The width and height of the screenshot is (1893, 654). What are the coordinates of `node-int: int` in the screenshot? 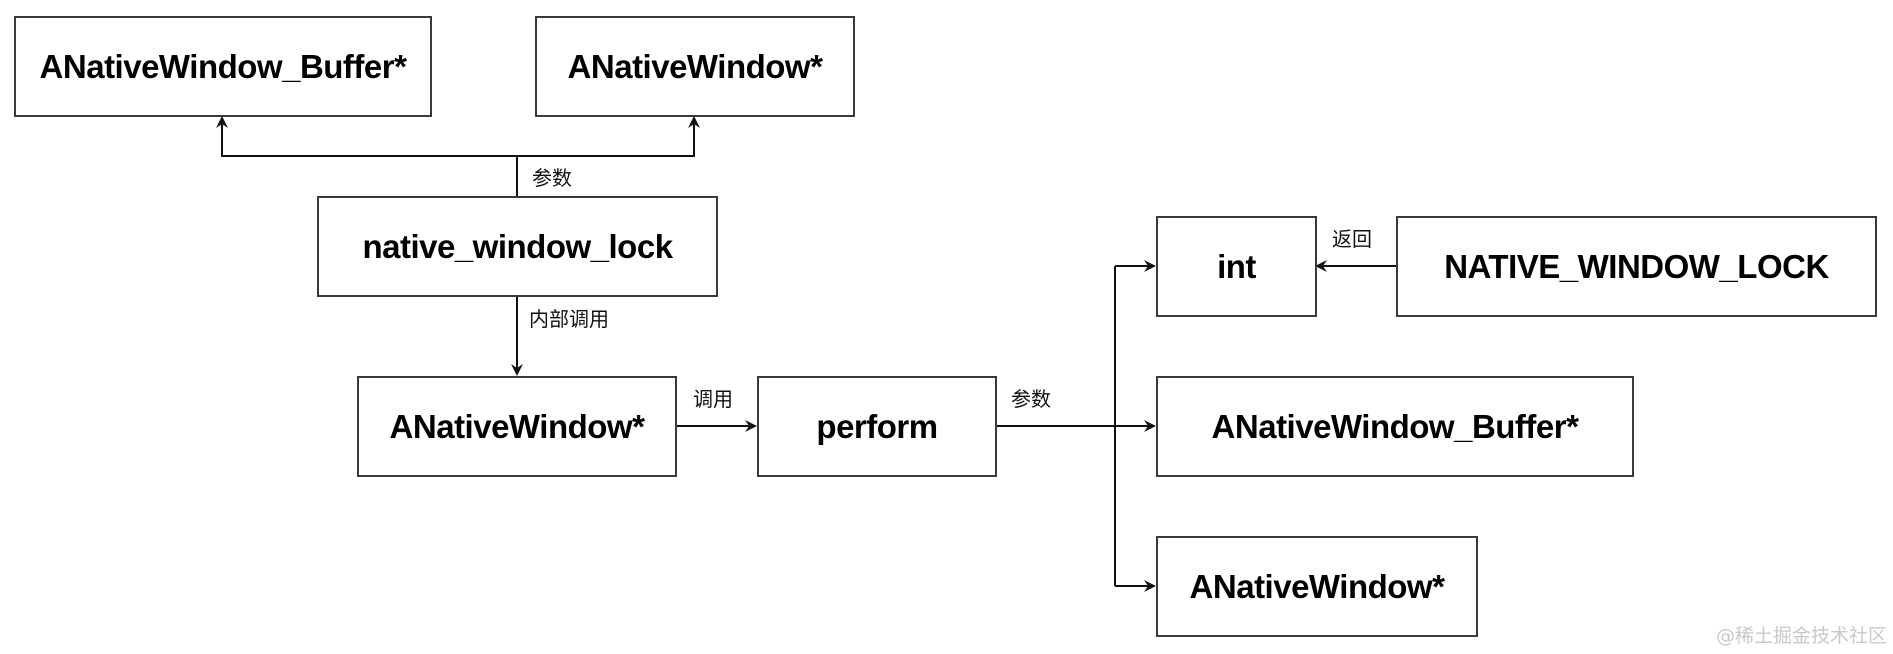 It's located at (1236, 266).